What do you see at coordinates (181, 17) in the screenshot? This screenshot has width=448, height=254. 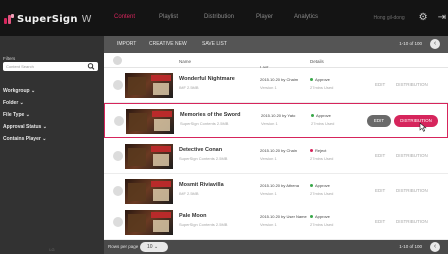 I see `tab-playlist: Playlist` at bounding box center [181, 17].